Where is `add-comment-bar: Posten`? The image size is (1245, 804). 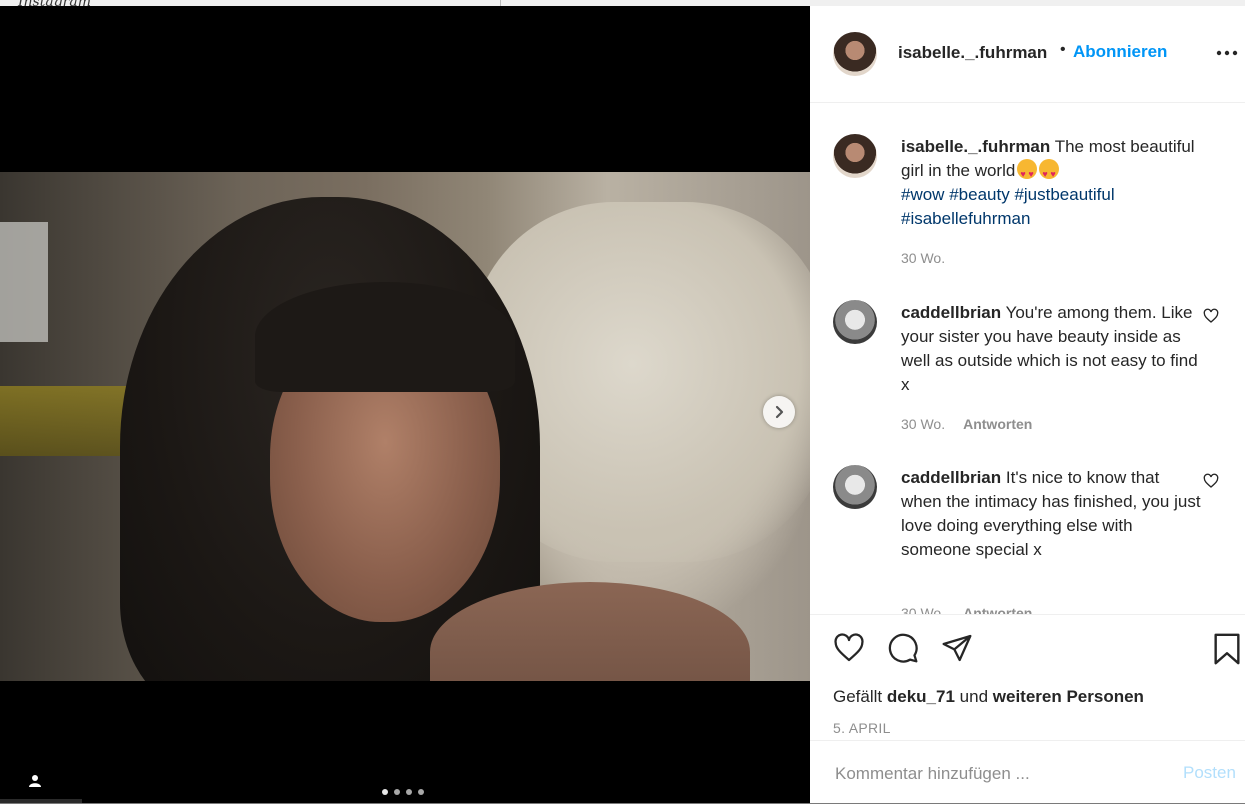 add-comment-bar: Posten is located at coordinates (1027, 772).